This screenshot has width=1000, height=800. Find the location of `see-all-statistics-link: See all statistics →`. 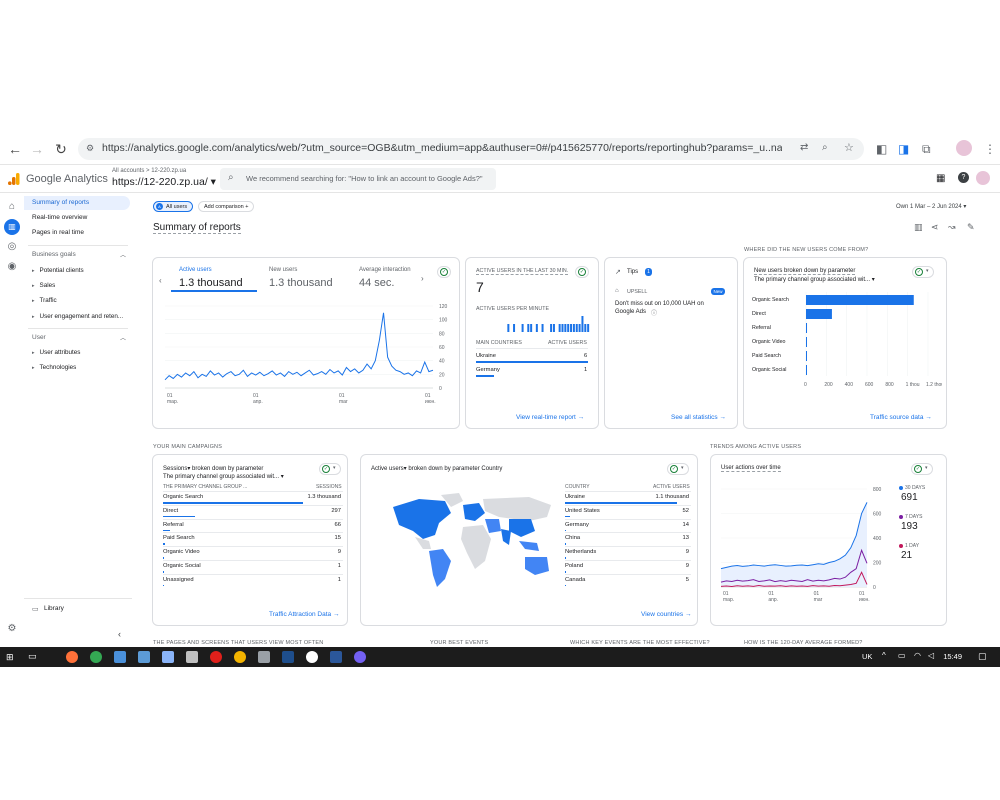

see-all-statistics-link: See all statistics → is located at coordinates (698, 417).